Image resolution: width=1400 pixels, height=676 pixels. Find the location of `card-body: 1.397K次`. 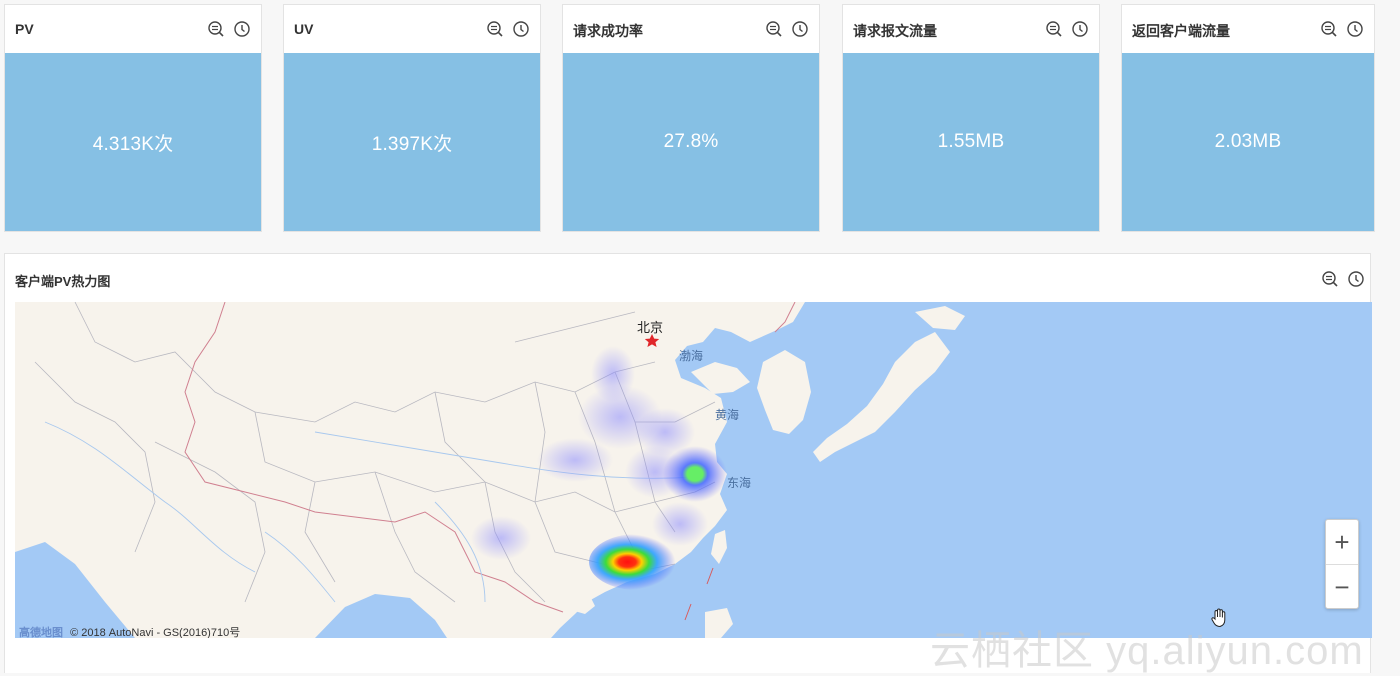

card-body: 1.397K次 is located at coordinates (412, 142).